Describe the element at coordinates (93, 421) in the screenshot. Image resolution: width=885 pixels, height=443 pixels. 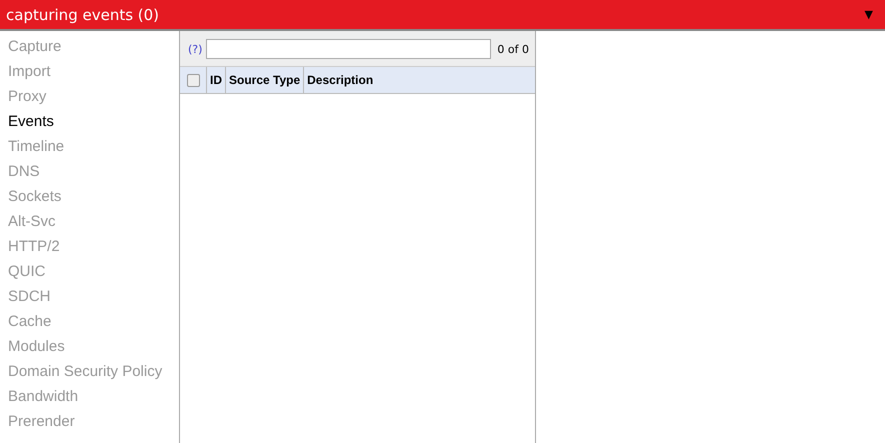
I see `sidebar-tab: Prerender` at that location.